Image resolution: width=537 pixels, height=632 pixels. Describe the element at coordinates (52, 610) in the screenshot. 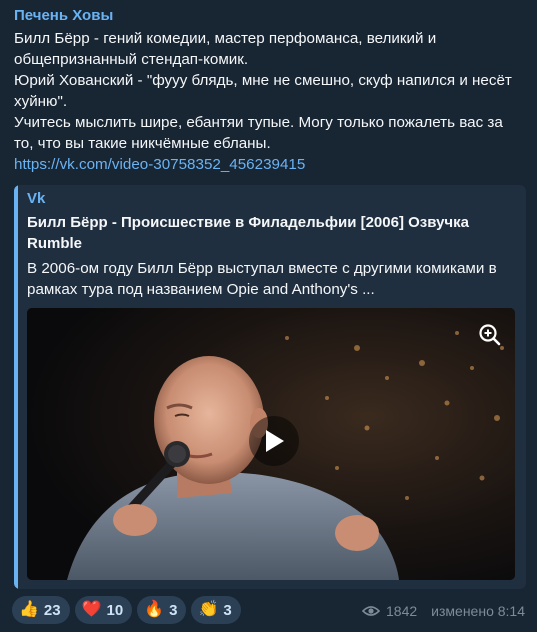

I see `reaction-count: 23` at that location.